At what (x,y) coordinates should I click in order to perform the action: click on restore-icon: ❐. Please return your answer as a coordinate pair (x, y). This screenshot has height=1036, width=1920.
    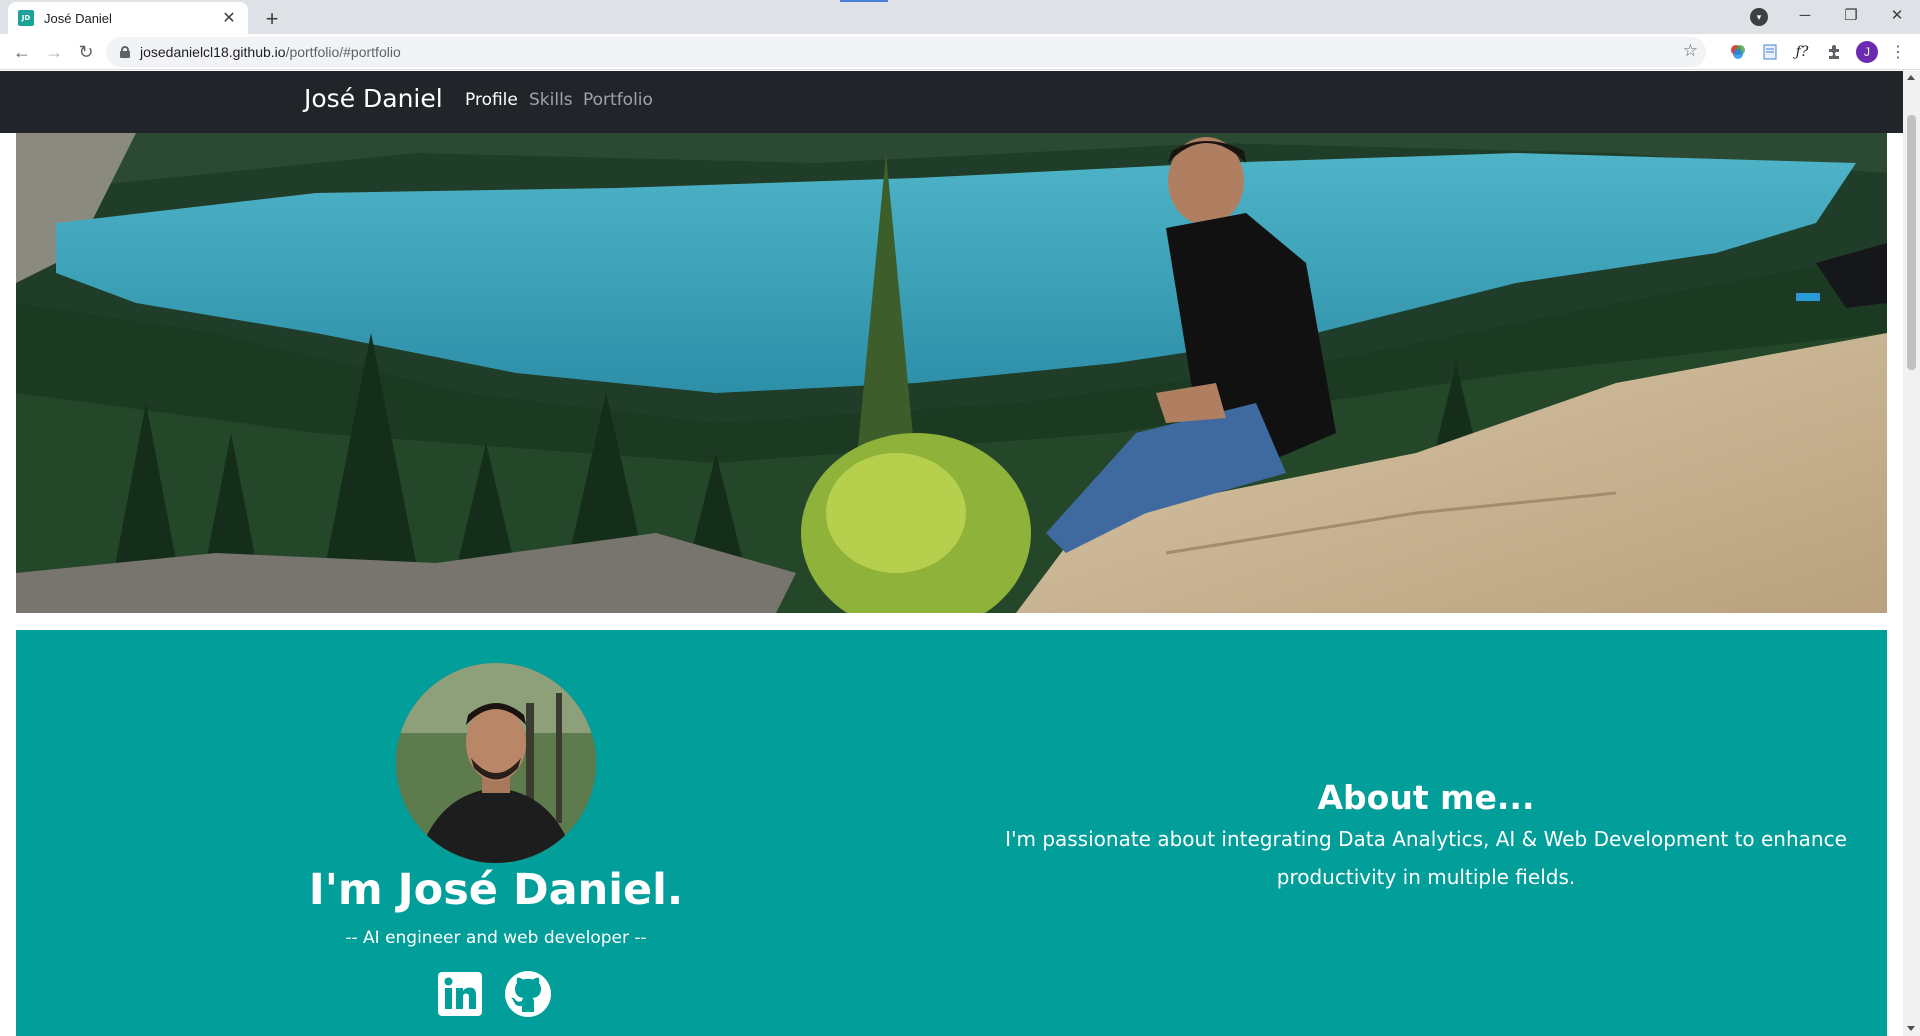
    Looking at the image, I should click on (1851, 15).